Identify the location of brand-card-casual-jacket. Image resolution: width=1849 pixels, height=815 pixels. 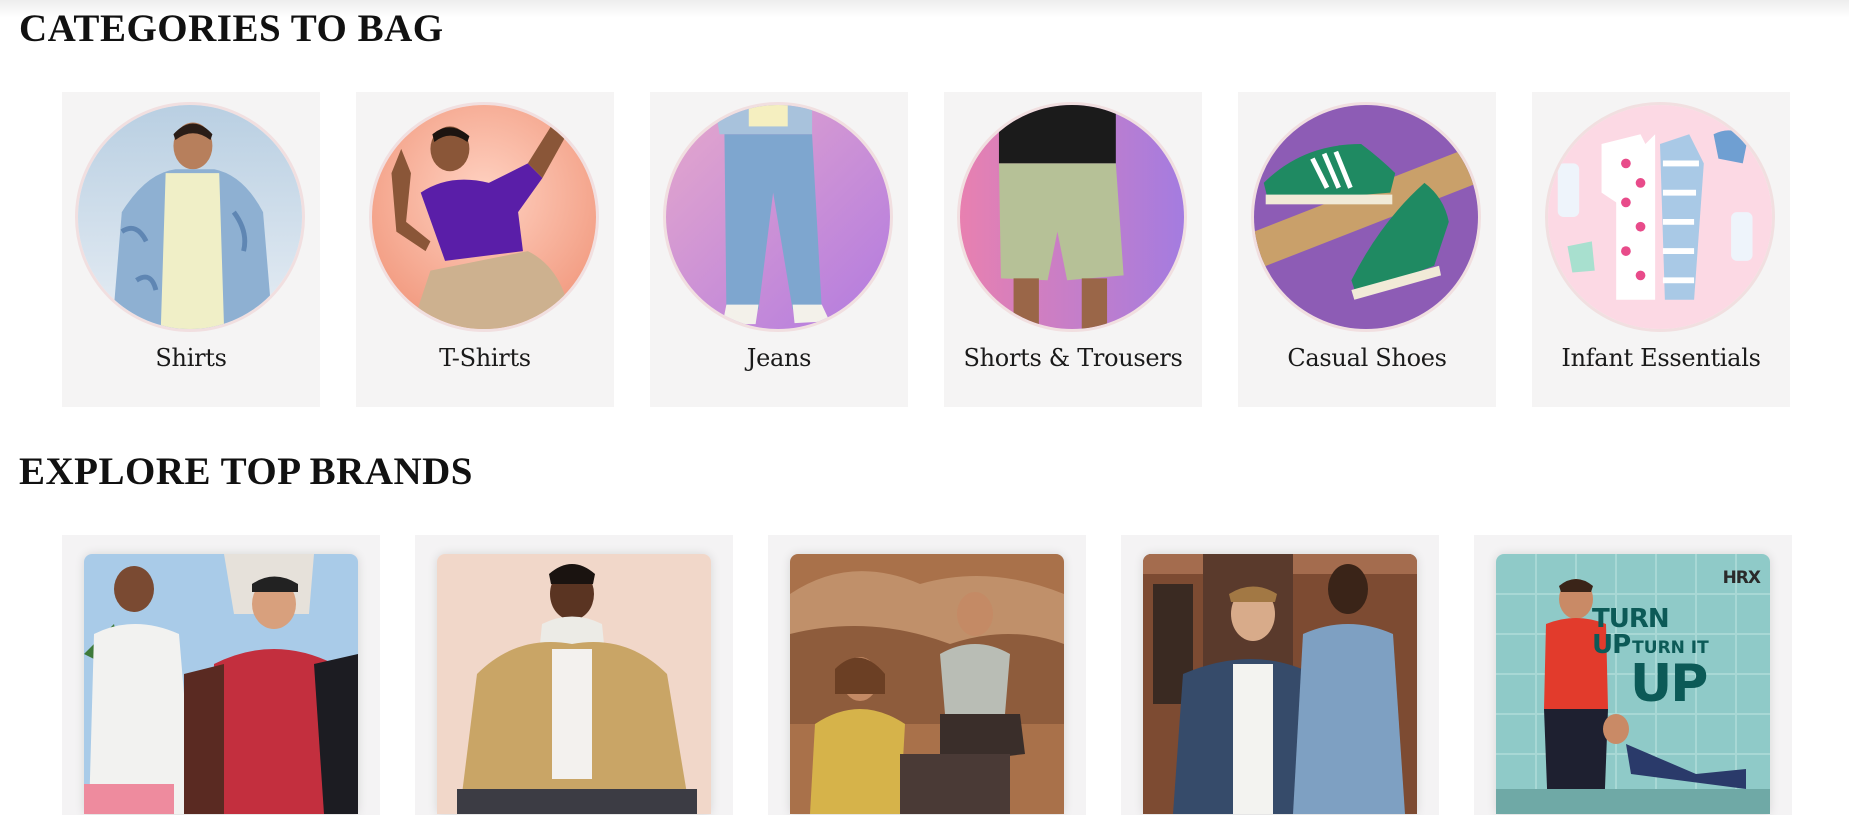
(574, 675).